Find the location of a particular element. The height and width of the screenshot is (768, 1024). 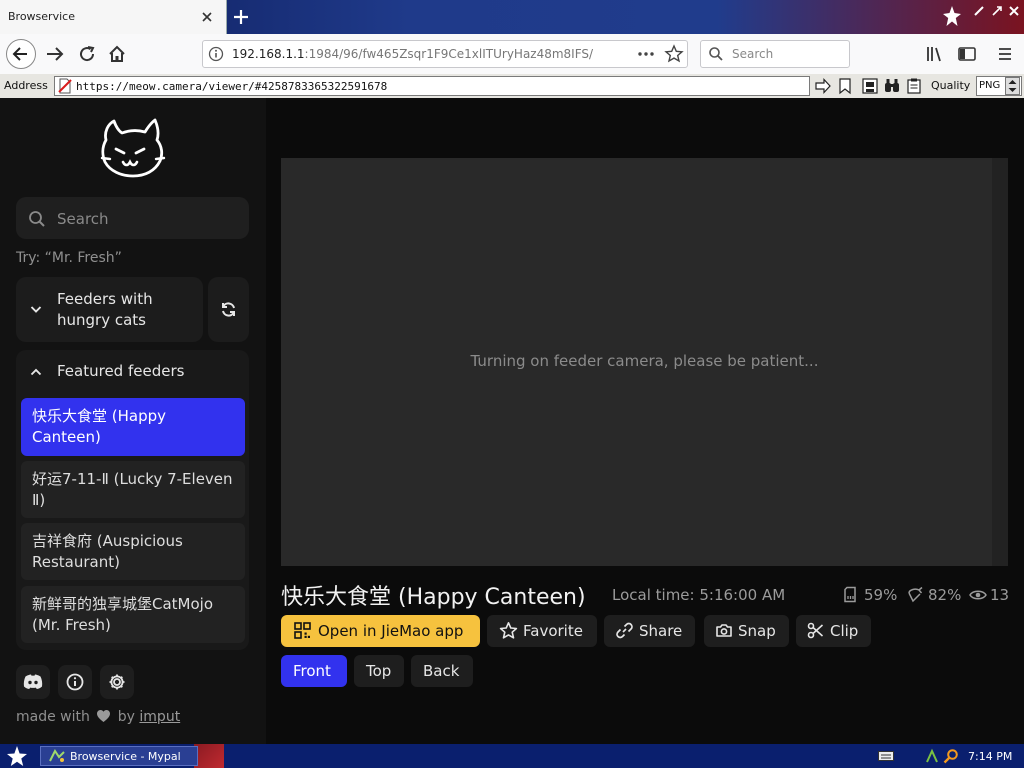

save-page-icon is located at coordinates (870, 86).